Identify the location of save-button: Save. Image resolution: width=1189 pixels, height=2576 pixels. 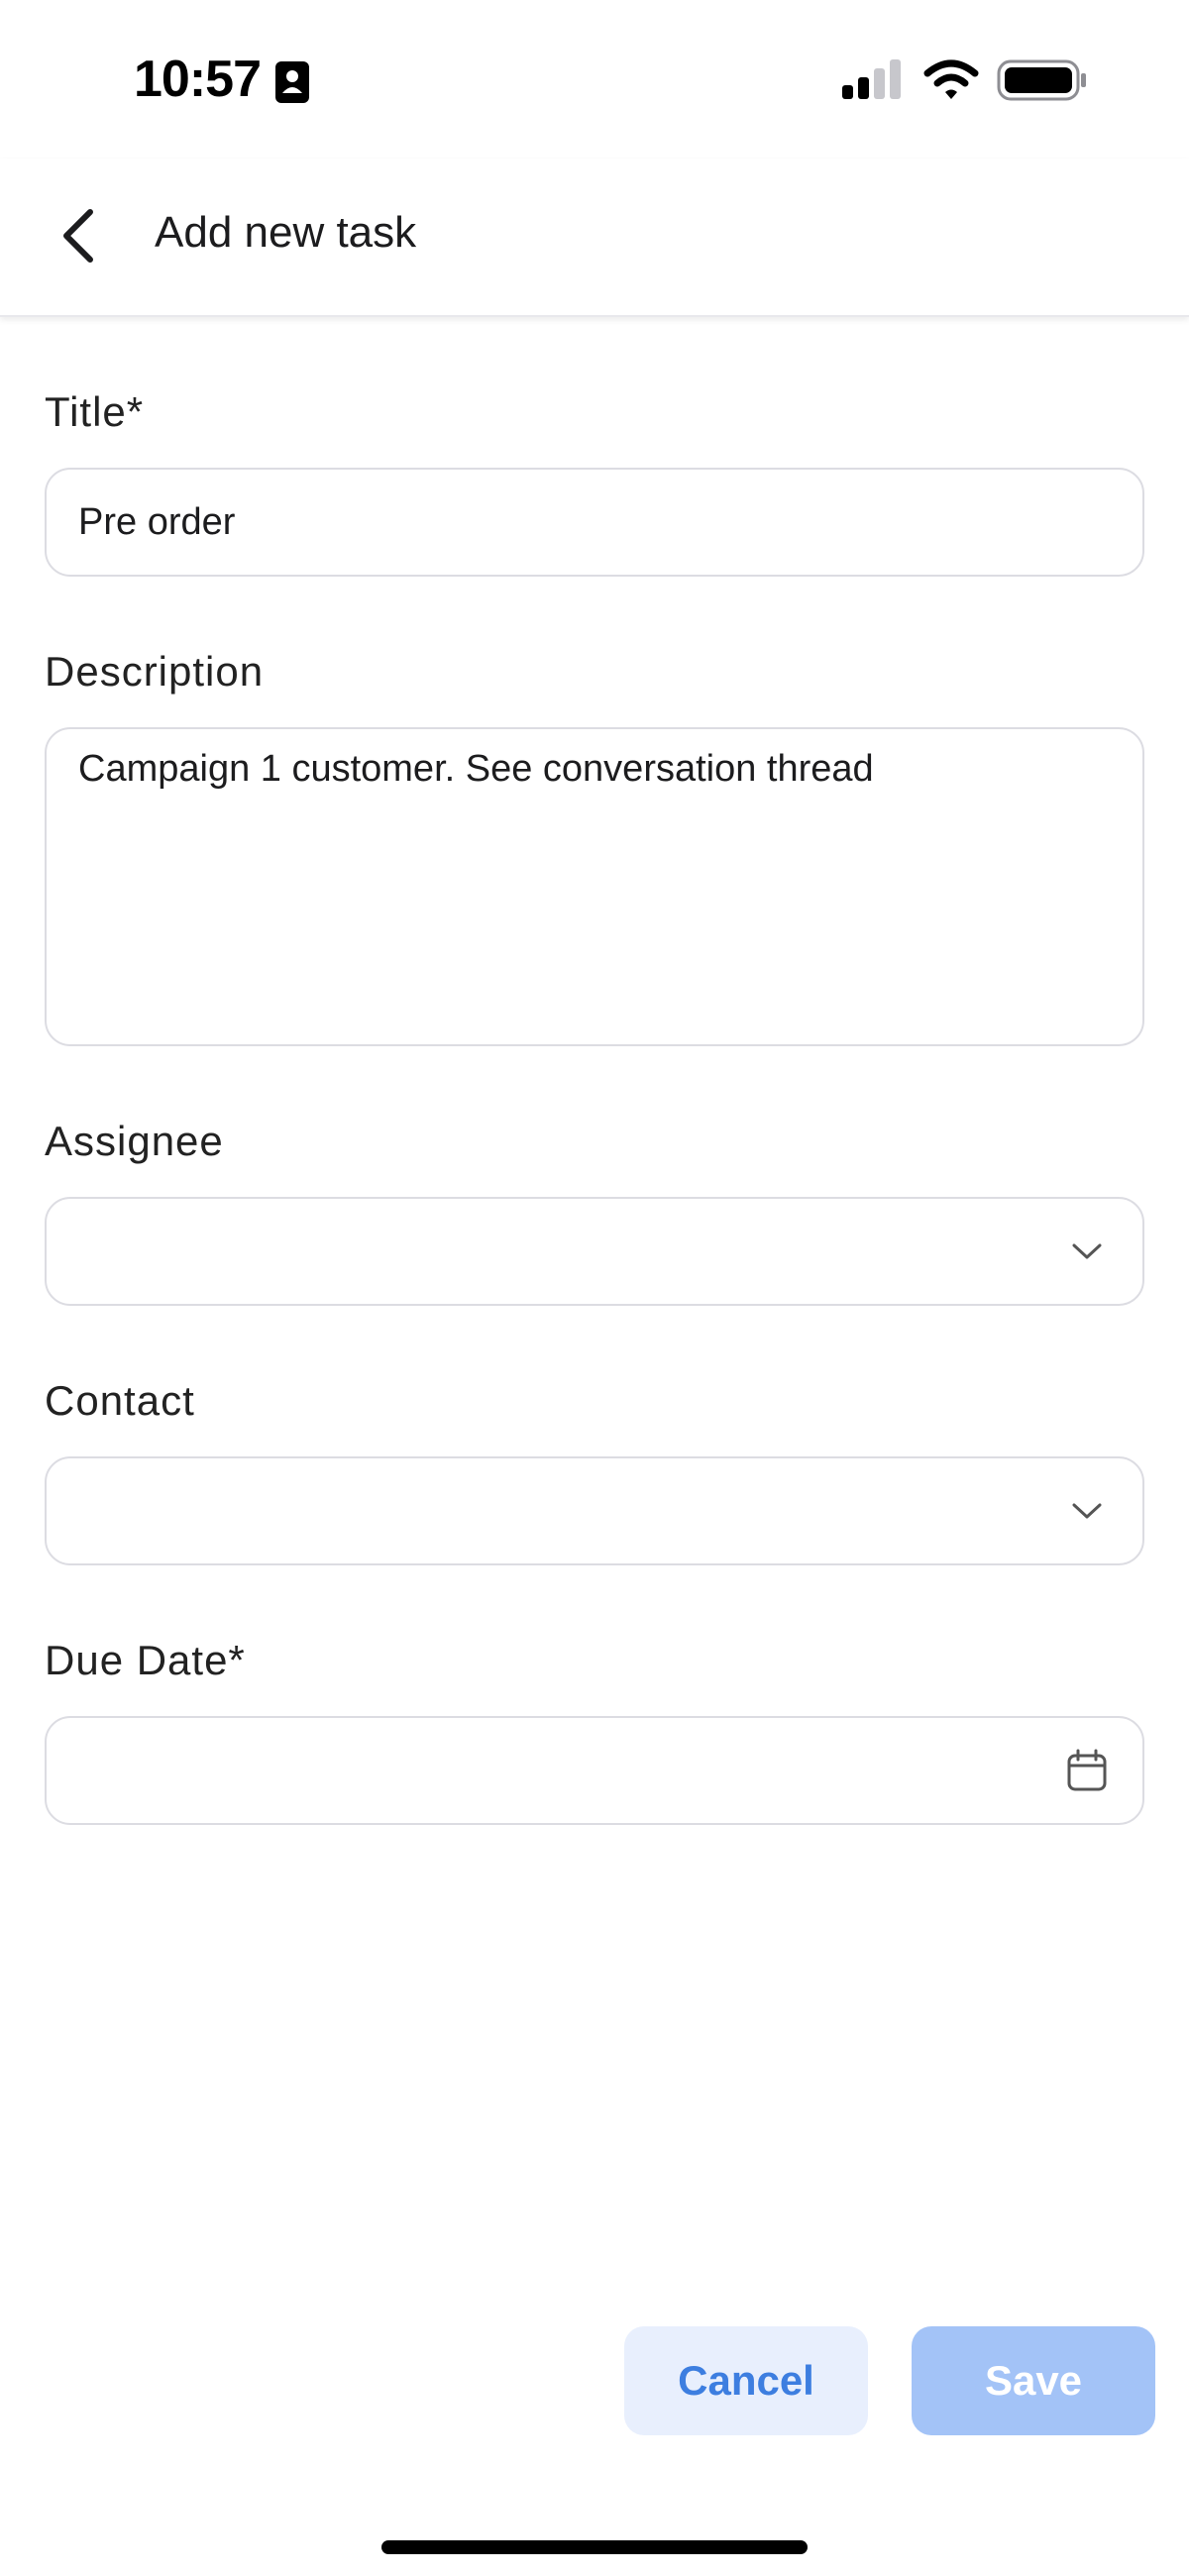
(1034, 2380).